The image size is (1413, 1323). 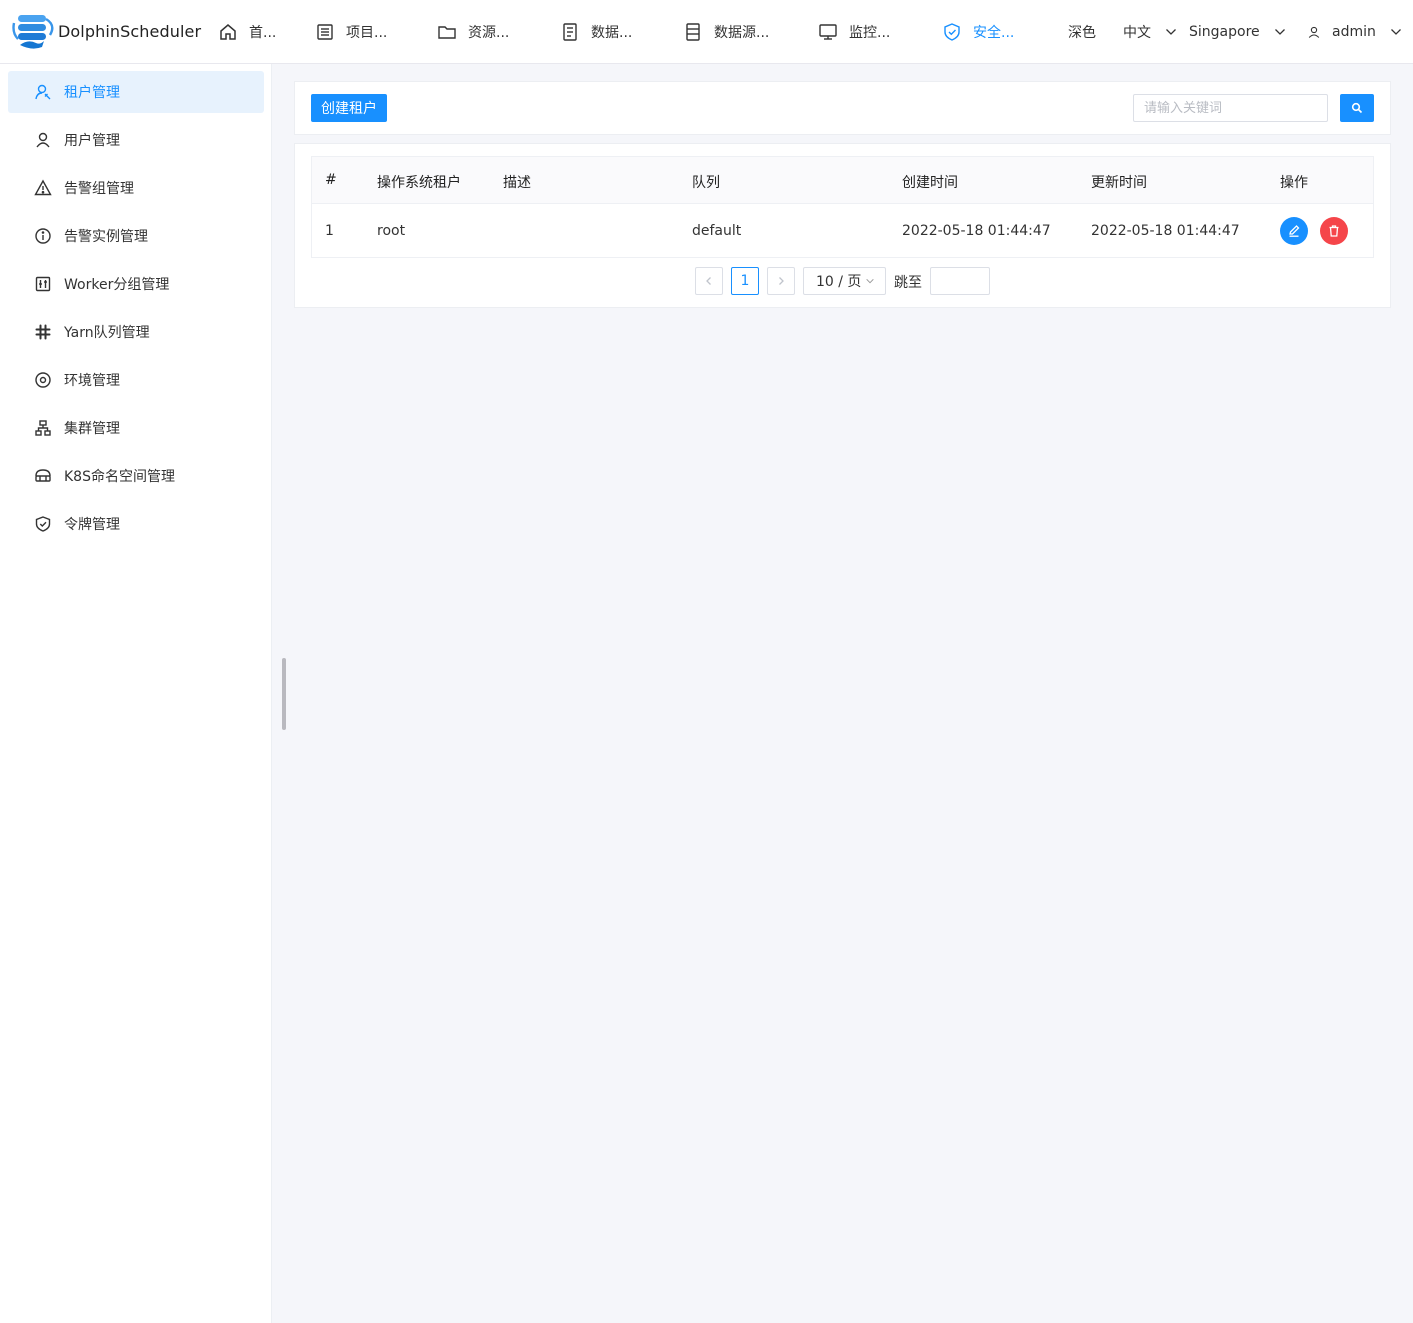 I want to click on search-icon, so click(x=1357, y=108).